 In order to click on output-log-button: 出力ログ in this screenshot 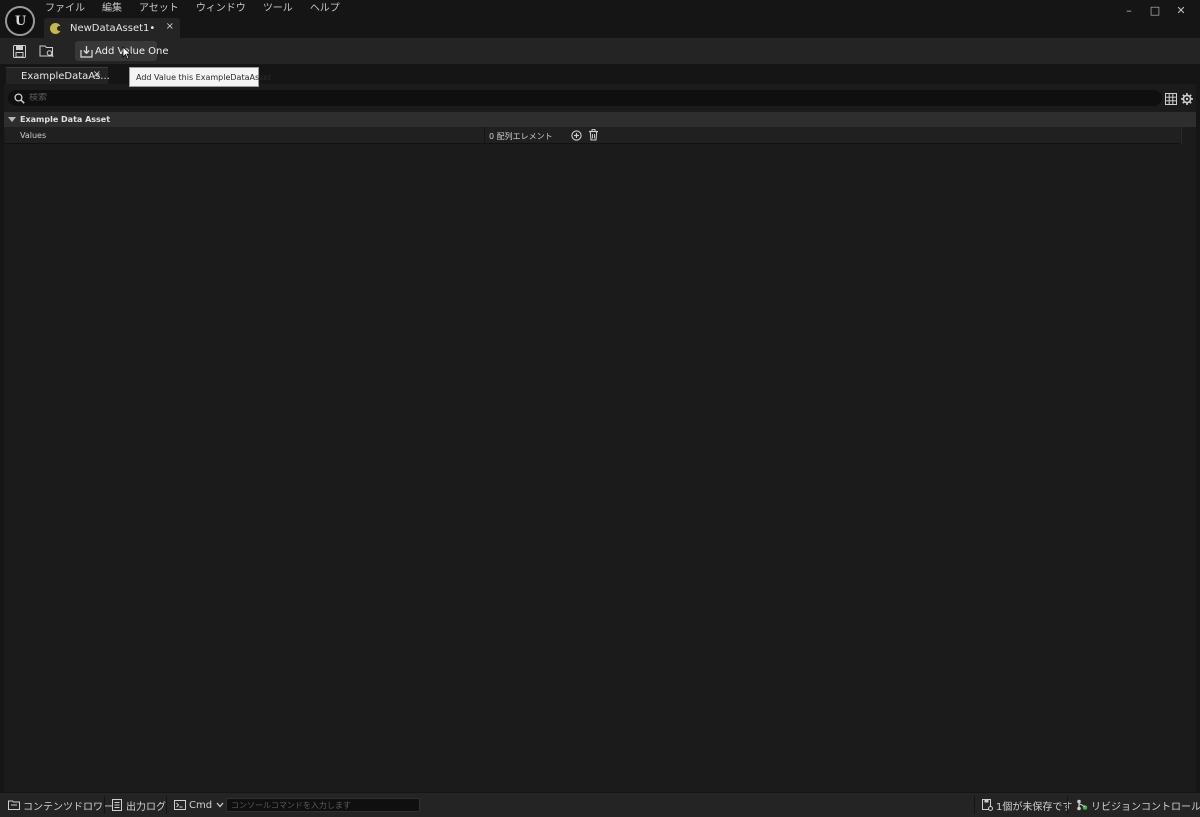, I will do `click(138, 805)`.